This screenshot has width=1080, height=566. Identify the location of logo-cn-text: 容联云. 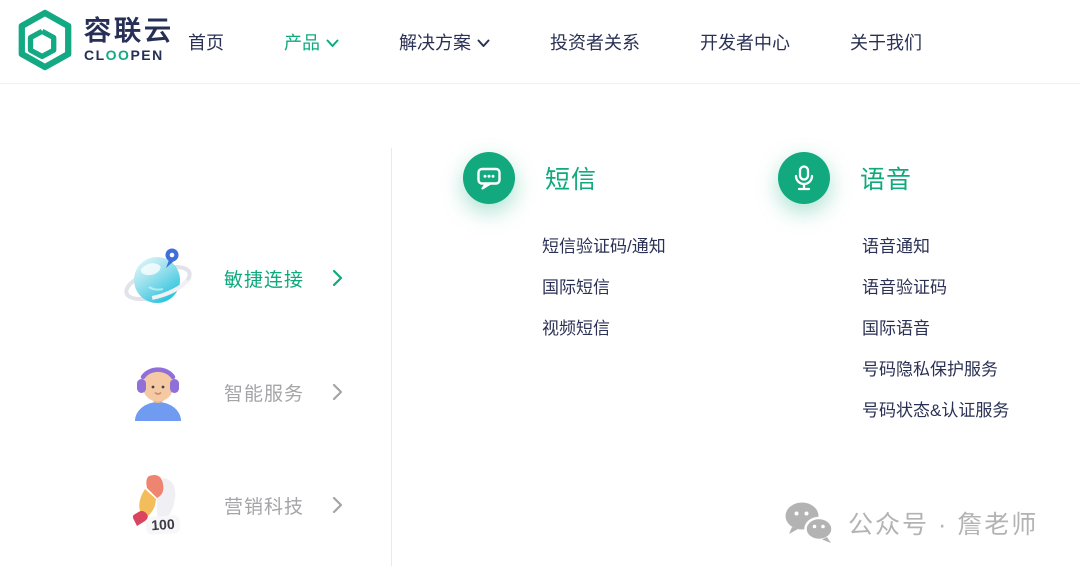
(129, 30).